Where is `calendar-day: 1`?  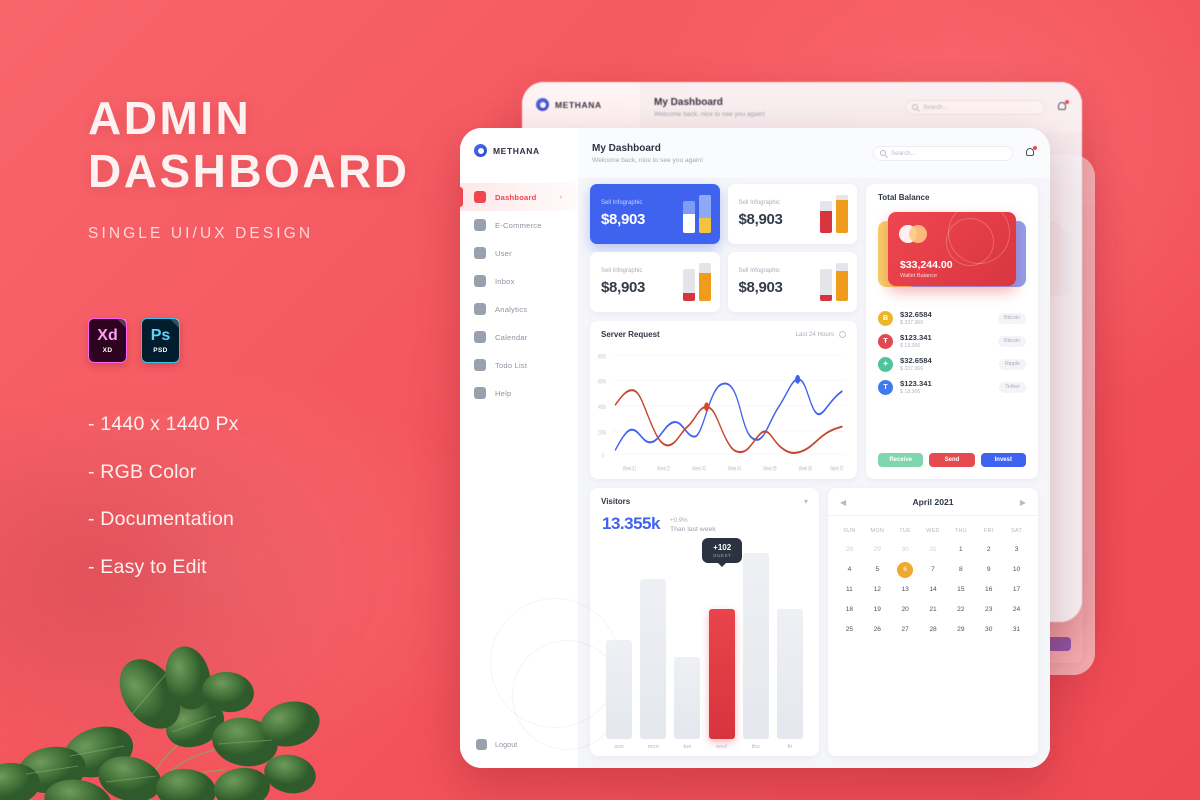
calendar-day: 1 is located at coordinates (960, 549).